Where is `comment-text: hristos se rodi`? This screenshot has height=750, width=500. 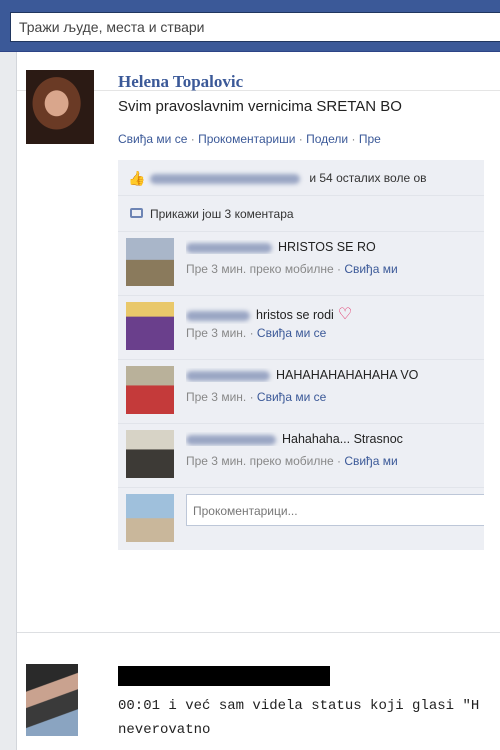 comment-text: hristos se rodi is located at coordinates (295, 315).